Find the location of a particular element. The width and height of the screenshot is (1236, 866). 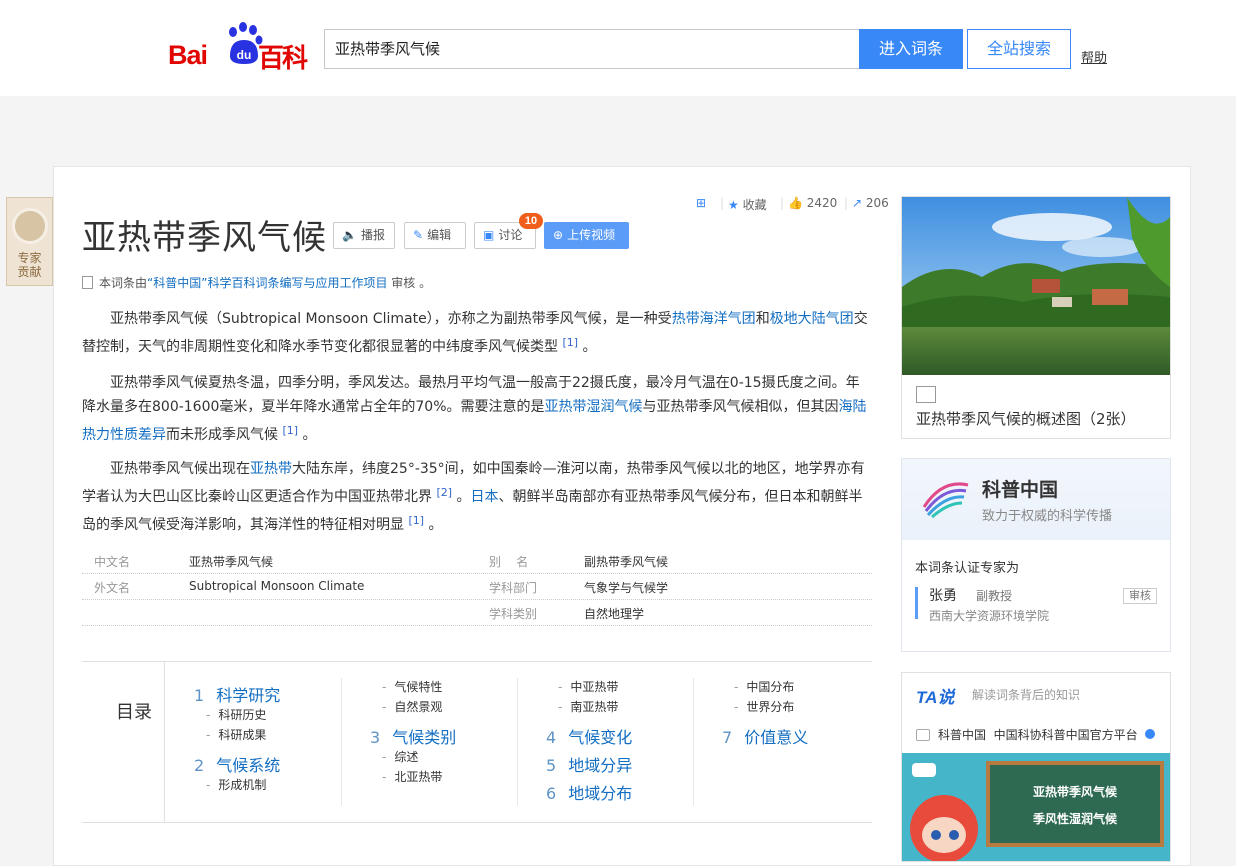

link-subtropics: 亚热带 is located at coordinates (271, 469).